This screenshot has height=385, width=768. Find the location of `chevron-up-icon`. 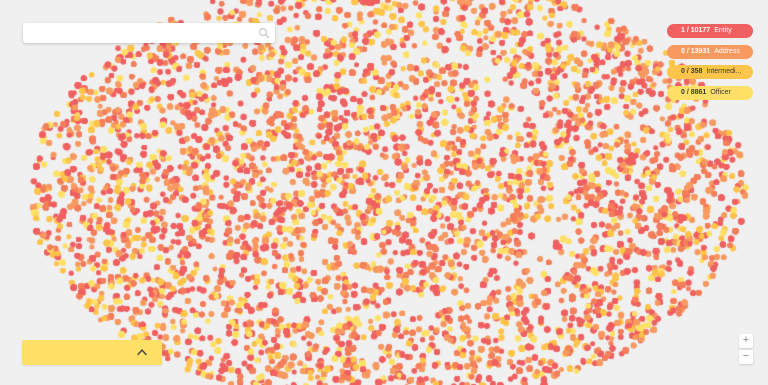

chevron-up-icon is located at coordinates (142, 352).